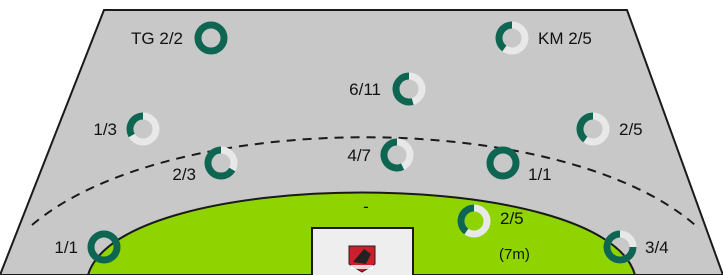  What do you see at coordinates (157, 38) in the screenshot?
I see `shot-label: TG 2/2` at bounding box center [157, 38].